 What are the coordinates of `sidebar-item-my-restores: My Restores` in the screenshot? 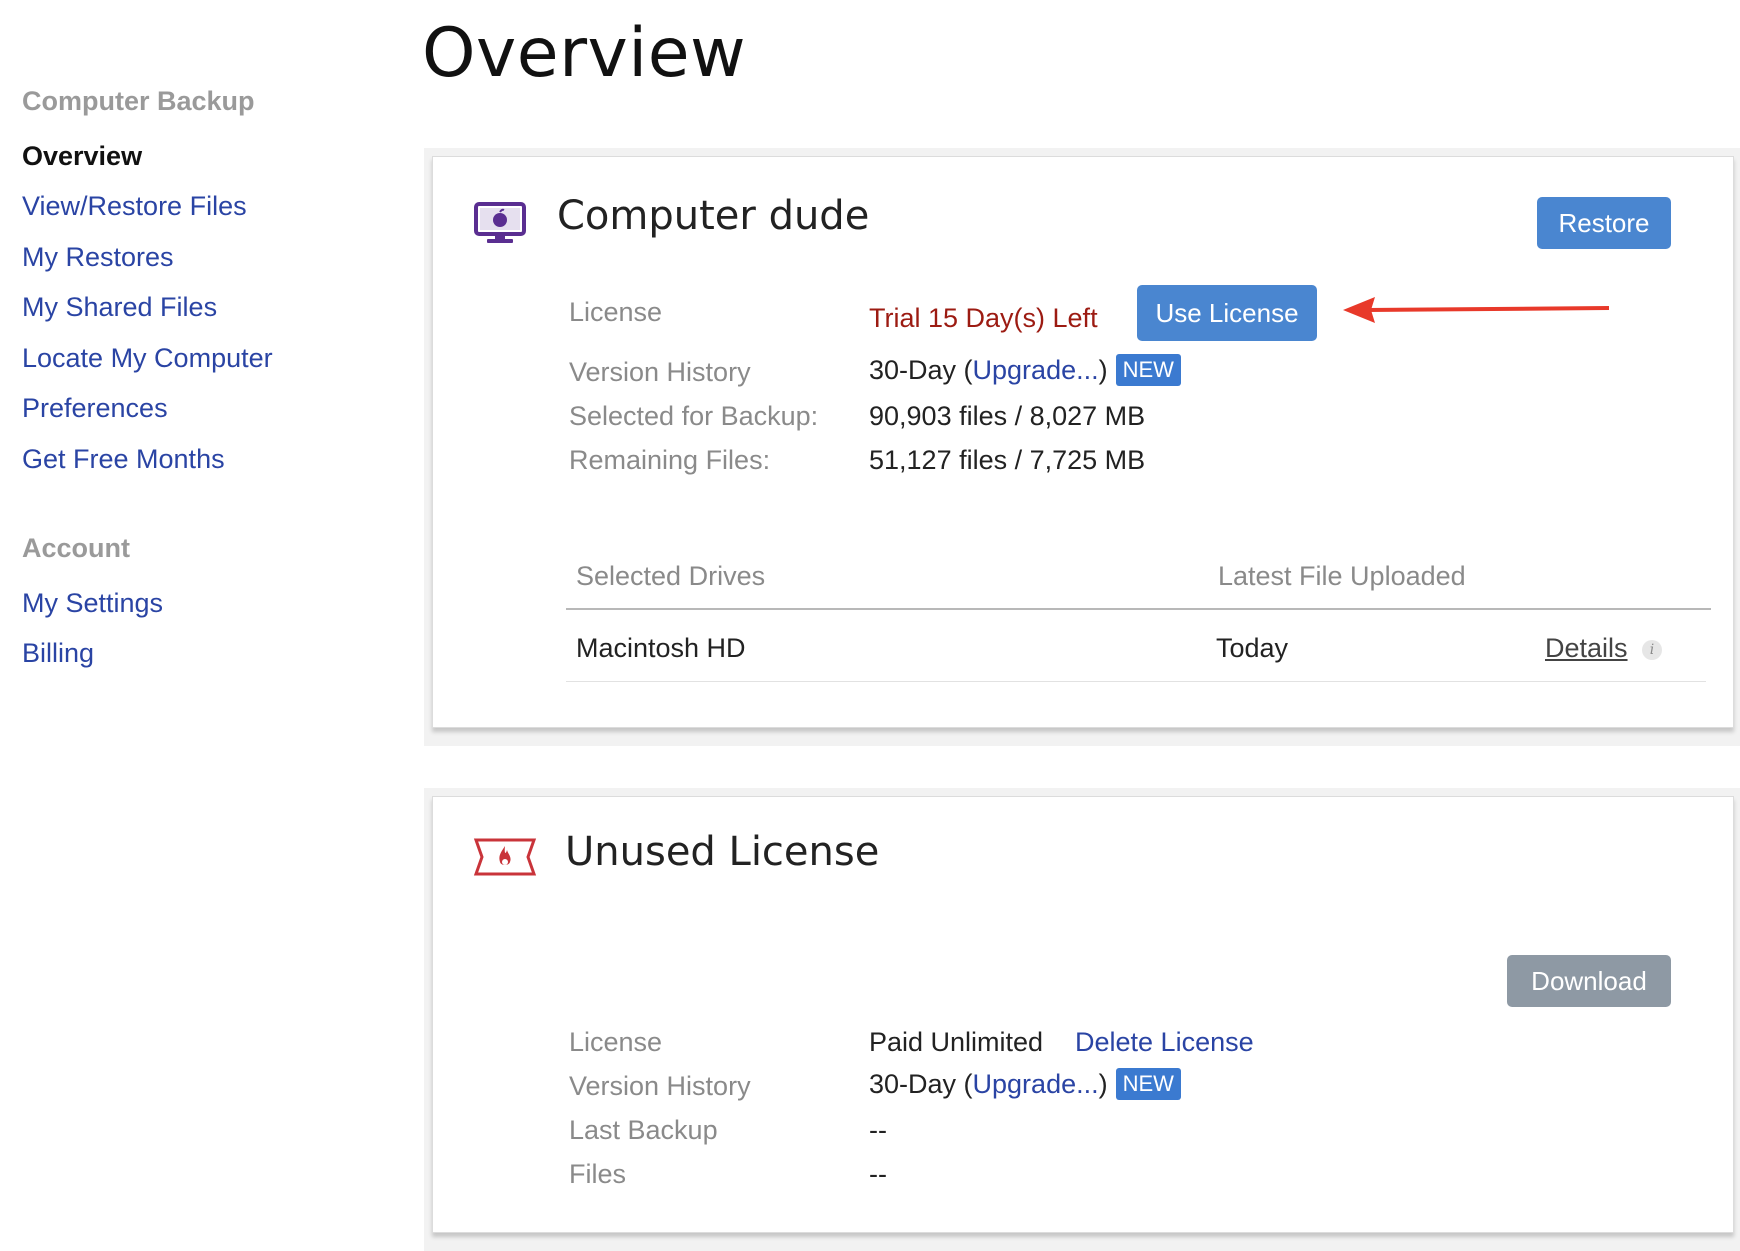 It's located at (98, 257).